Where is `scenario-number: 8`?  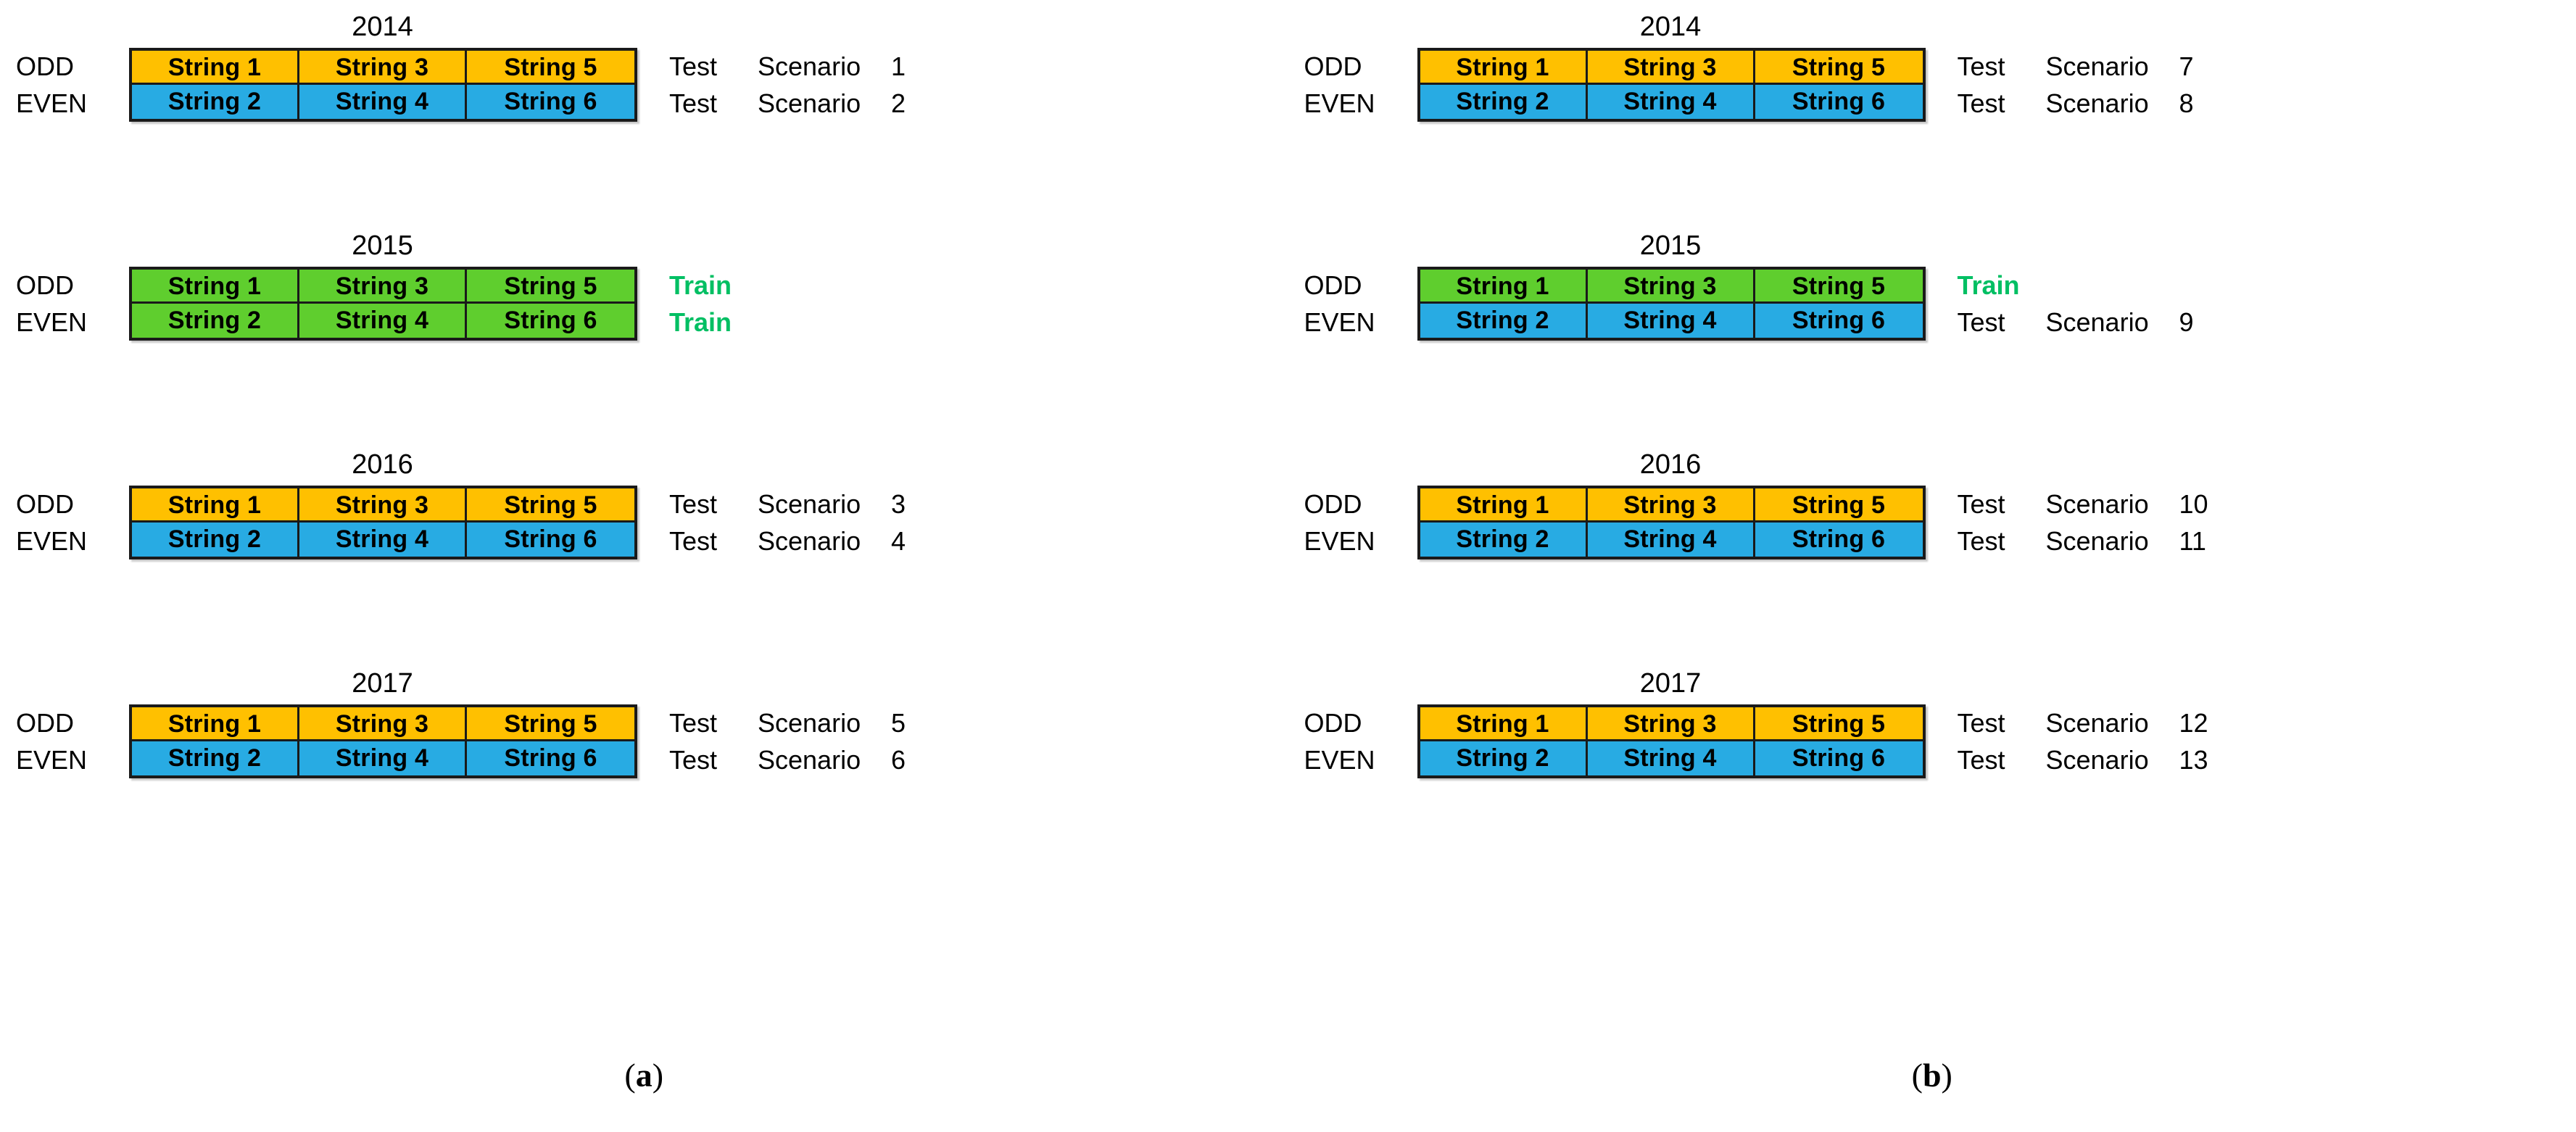
scenario-number: 8 is located at coordinates (2186, 103).